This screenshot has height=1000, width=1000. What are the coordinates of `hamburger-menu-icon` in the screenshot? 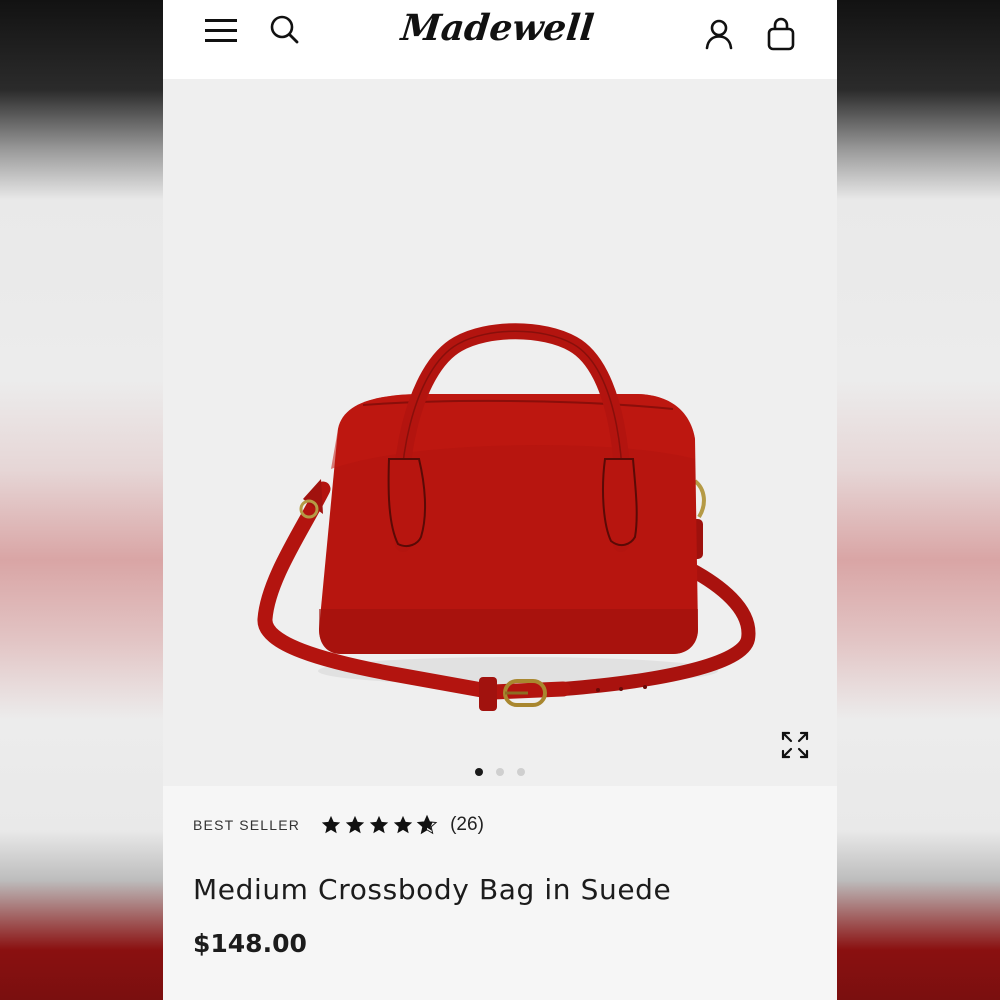 It's located at (221, 30).